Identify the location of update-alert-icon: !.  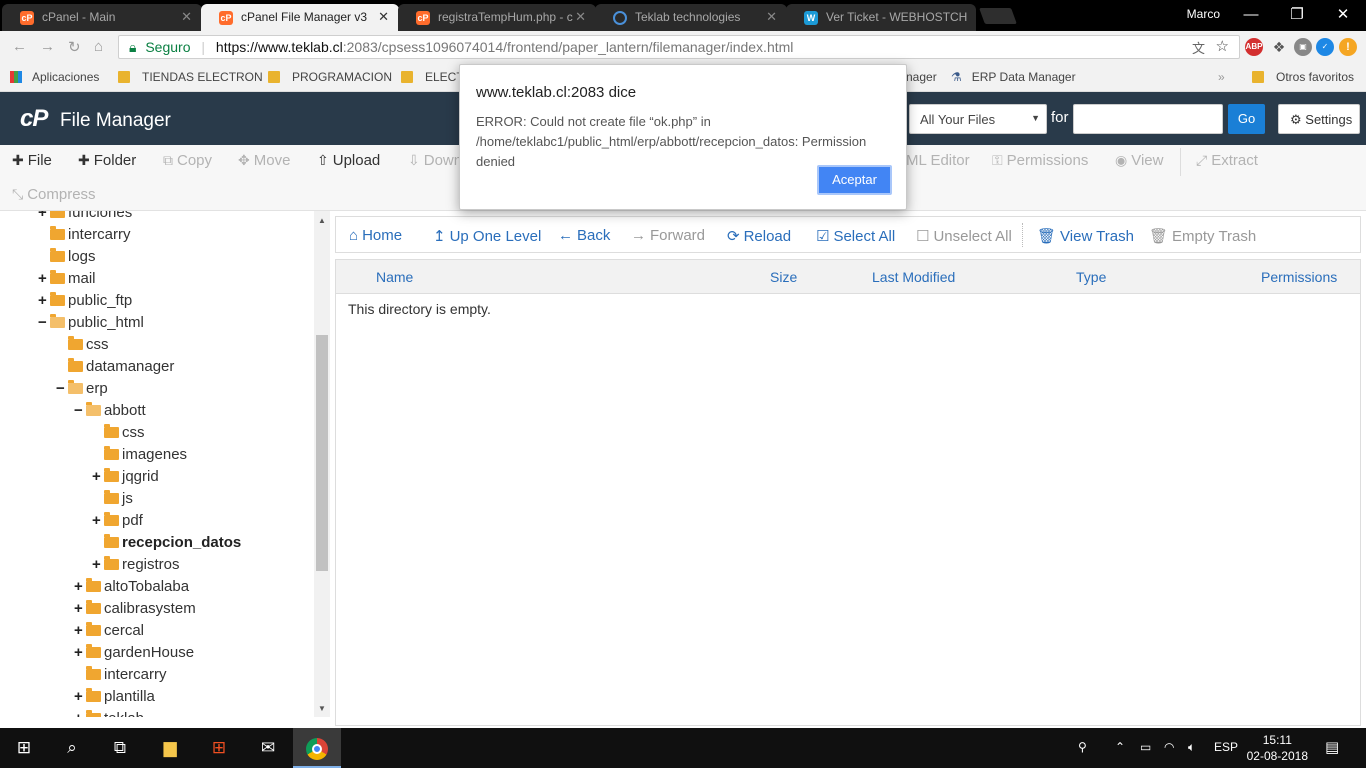
(1348, 47).